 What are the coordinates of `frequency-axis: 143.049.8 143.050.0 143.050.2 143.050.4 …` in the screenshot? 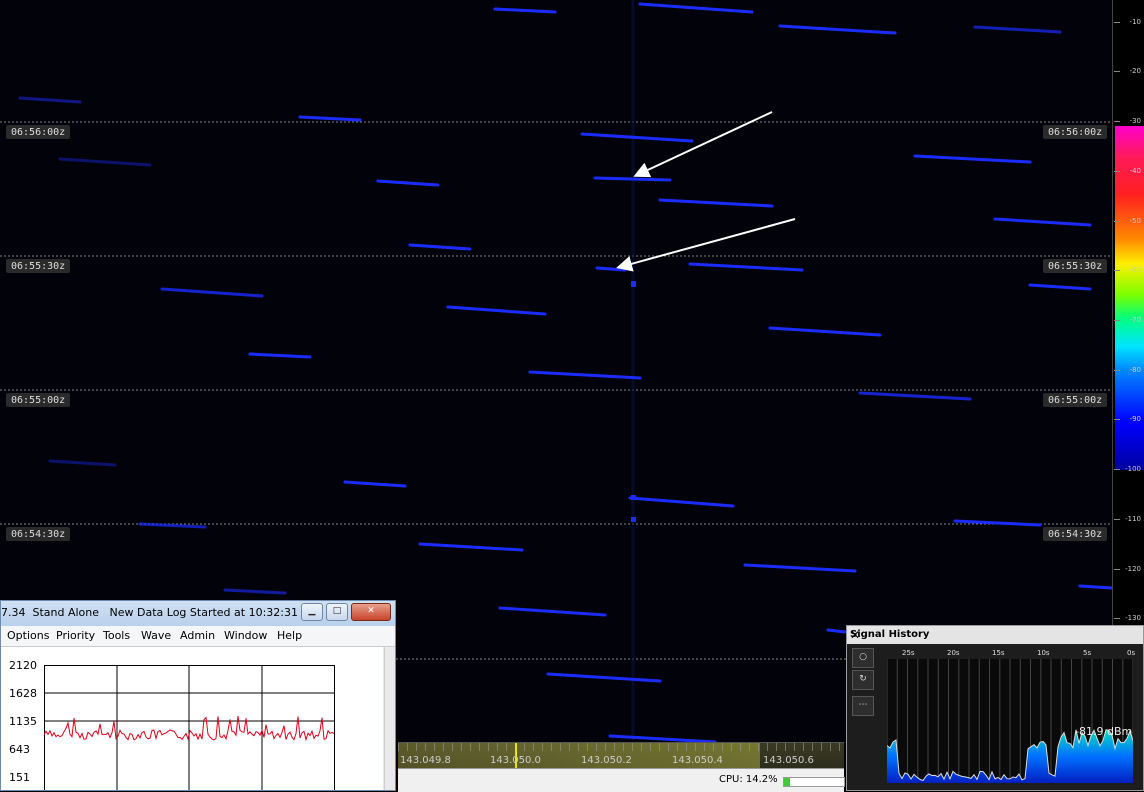 It's located at (621, 755).